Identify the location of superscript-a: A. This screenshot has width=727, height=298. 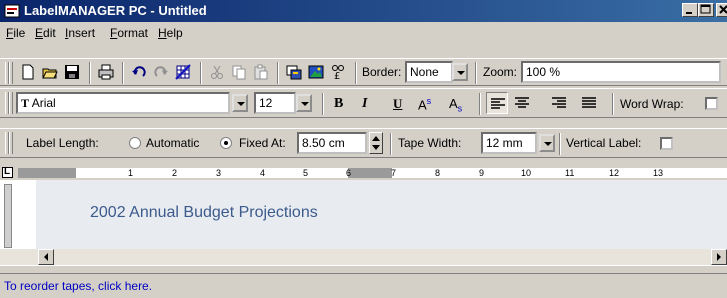
(422, 105).